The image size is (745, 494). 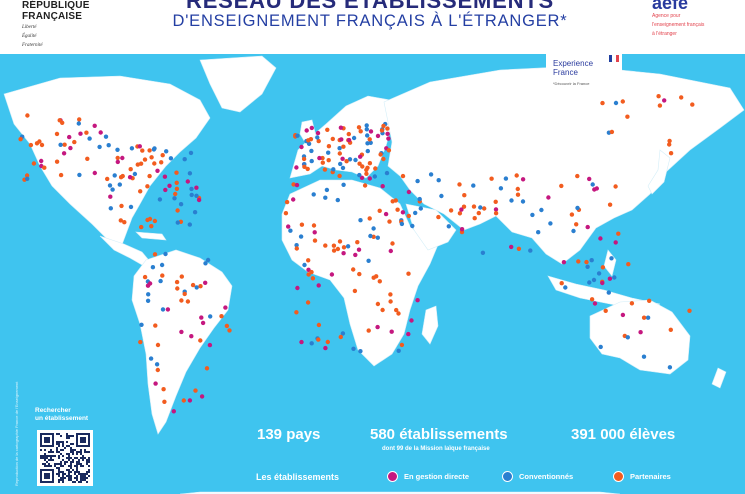 What do you see at coordinates (439, 434) in the screenshot?
I see `stat-schools: 580 établissements` at bounding box center [439, 434].